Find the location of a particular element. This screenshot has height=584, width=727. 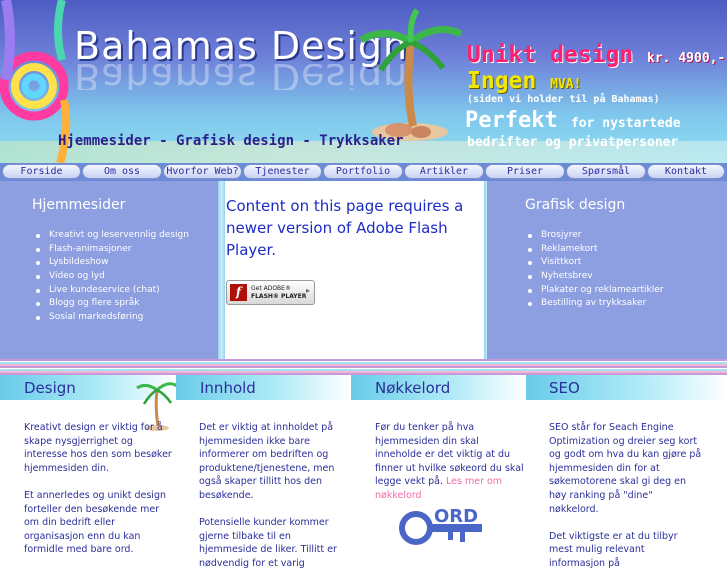

nav-tab-hvorfor-web: Hvorfor Web? is located at coordinates (202, 171).